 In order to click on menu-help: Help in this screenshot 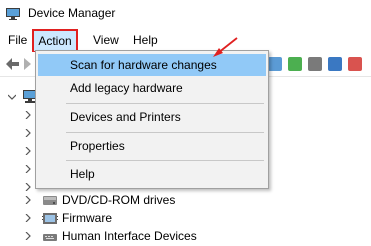, I will do `click(145, 40)`.